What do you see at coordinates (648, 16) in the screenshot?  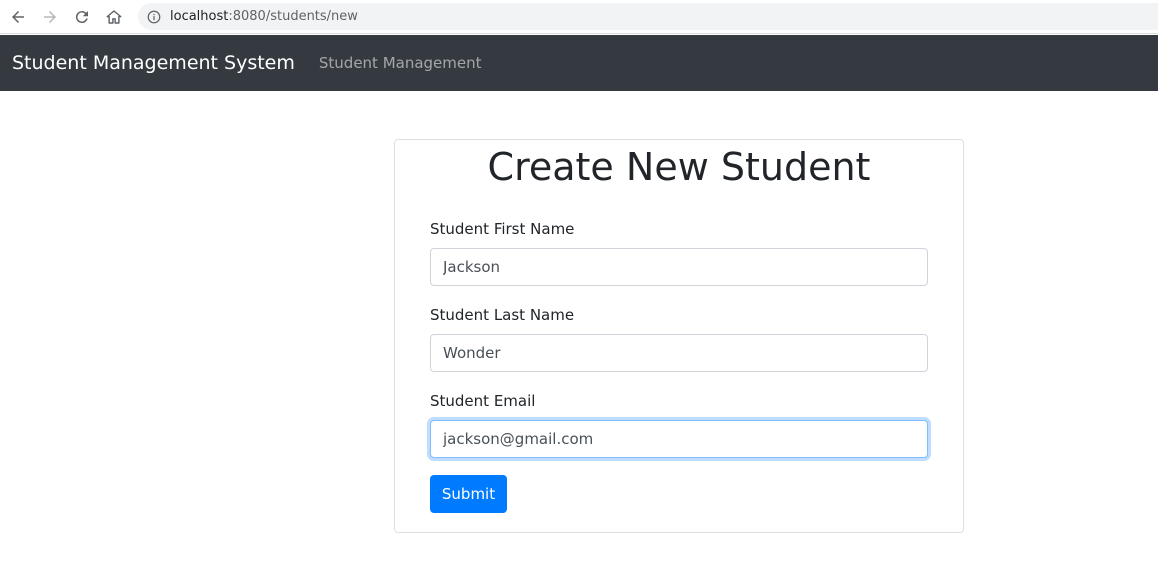 I see `address-bar: localhost:8080/students/new` at bounding box center [648, 16].